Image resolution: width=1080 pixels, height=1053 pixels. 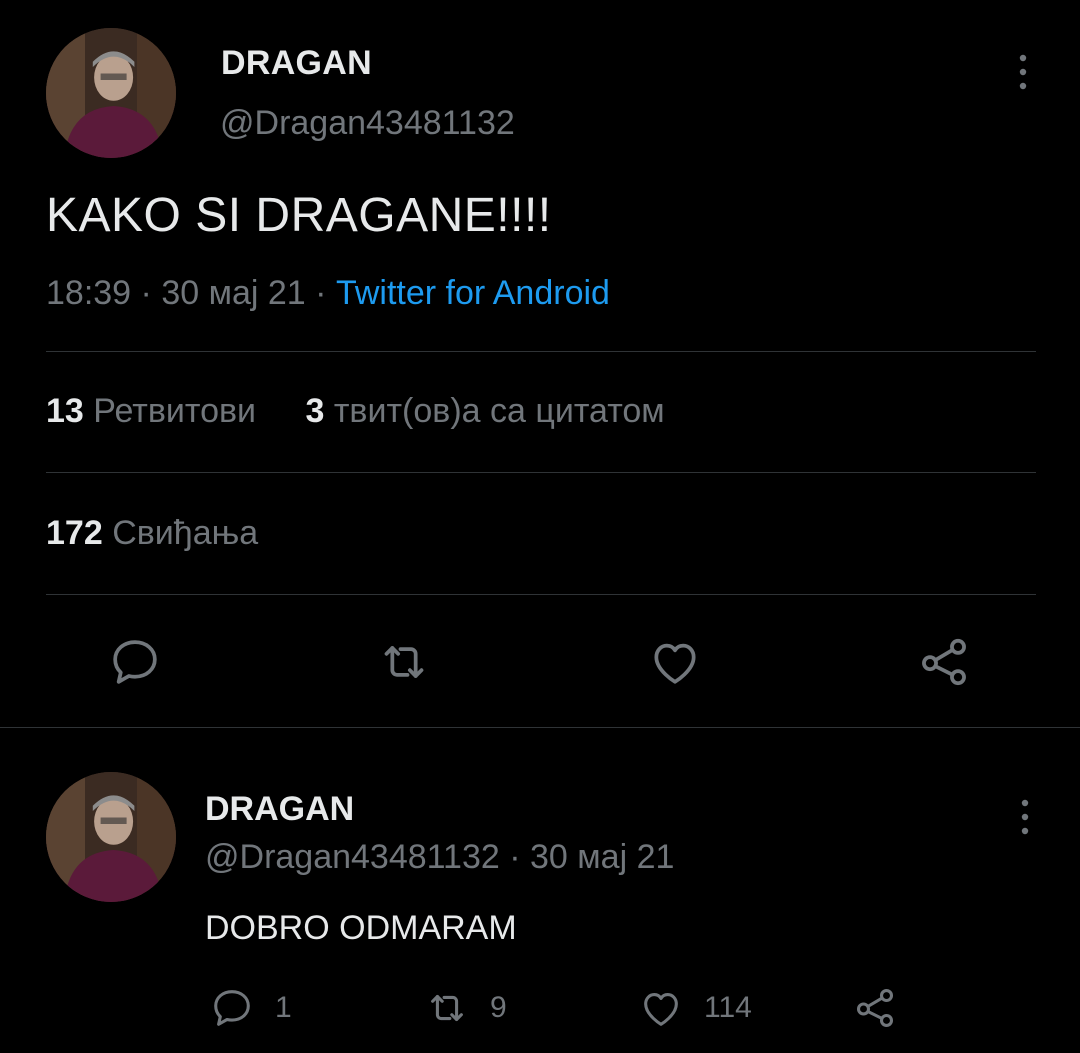 I want to click on reply-date: 30 мај 21, so click(x=602, y=857).